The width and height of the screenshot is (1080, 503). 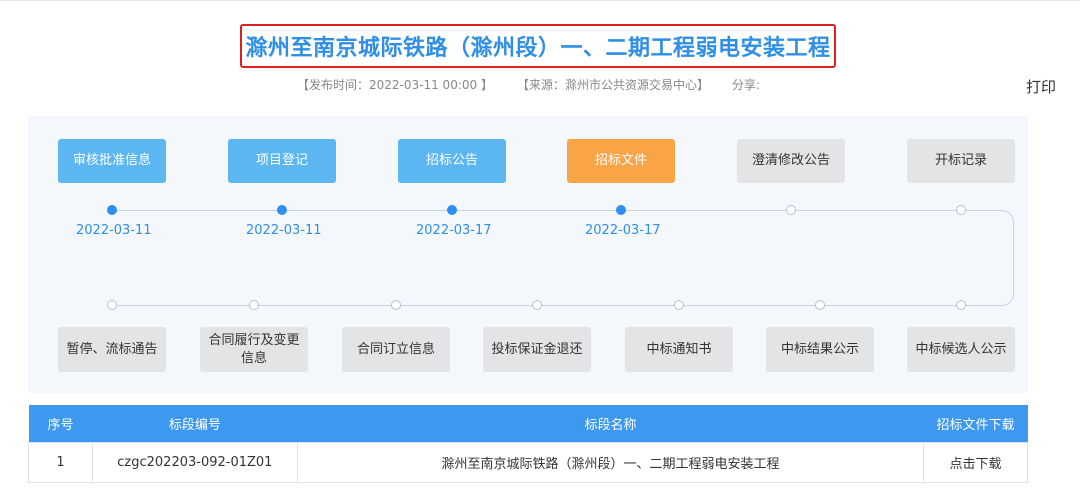 What do you see at coordinates (961, 161) in the screenshot?
I see `step-bid-opening-record: 开标记录` at bounding box center [961, 161].